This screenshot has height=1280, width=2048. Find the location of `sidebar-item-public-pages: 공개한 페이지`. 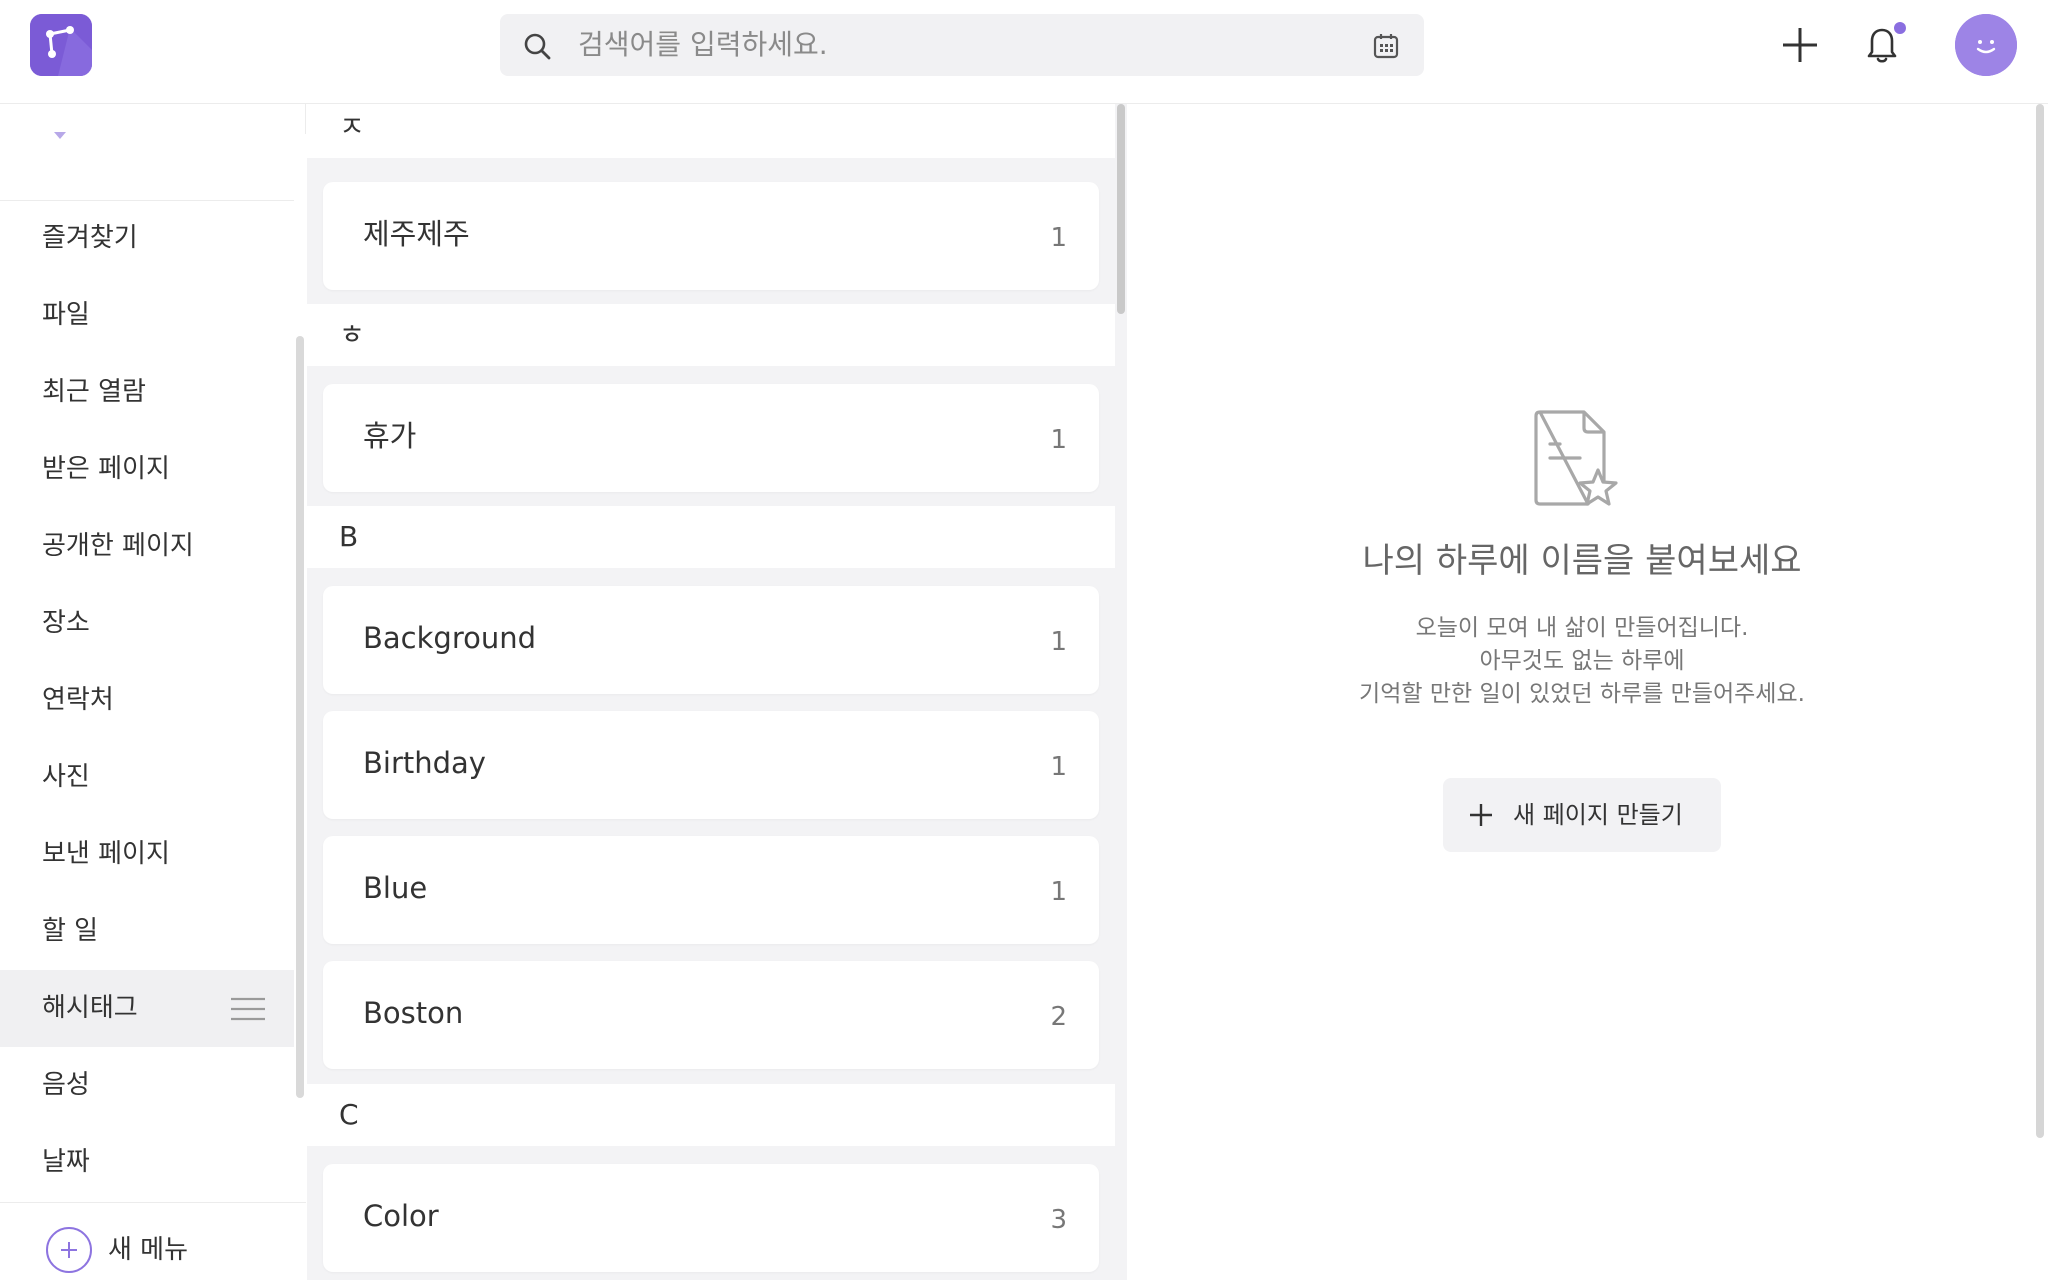

sidebar-item-public-pages: 공개한 페이지 is located at coordinates (147, 546).